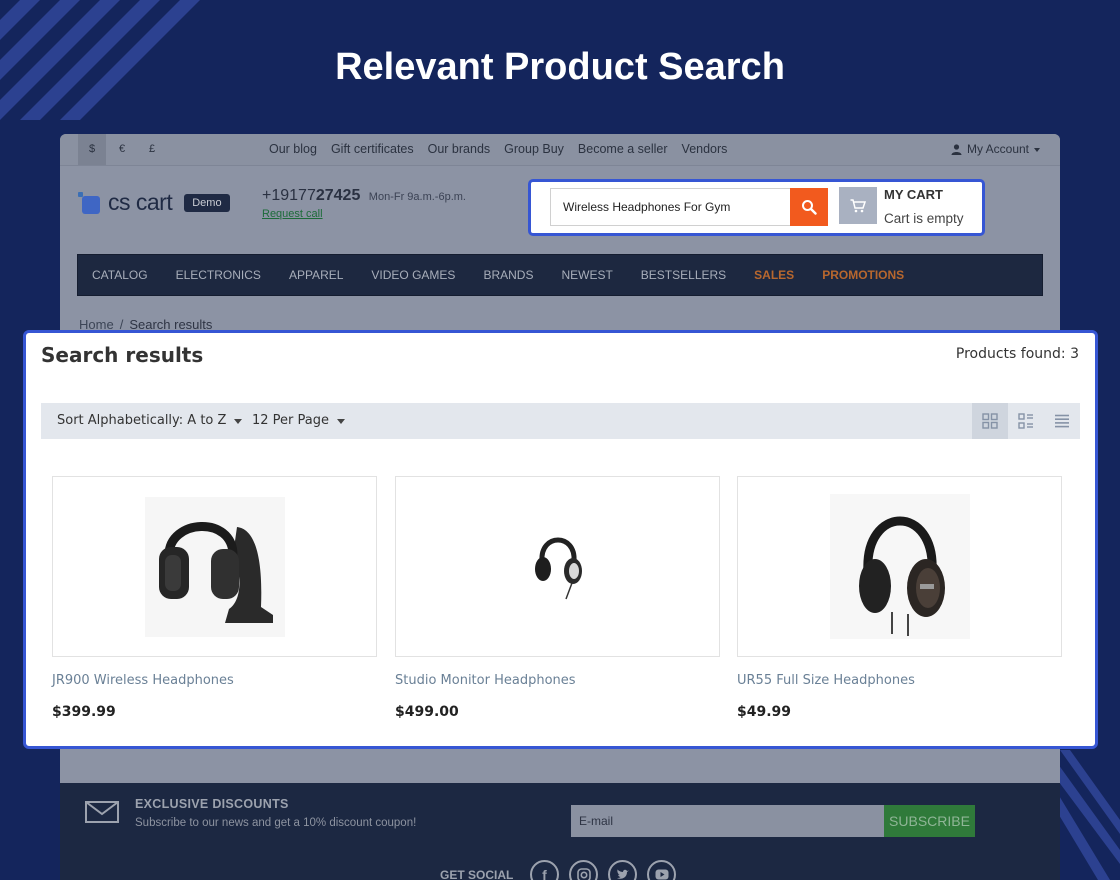 The image size is (1120, 880). What do you see at coordinates (290, 420) in the screenshot?
I see `per-page-label: 12 Per Page` at bounding box center [290, 420].